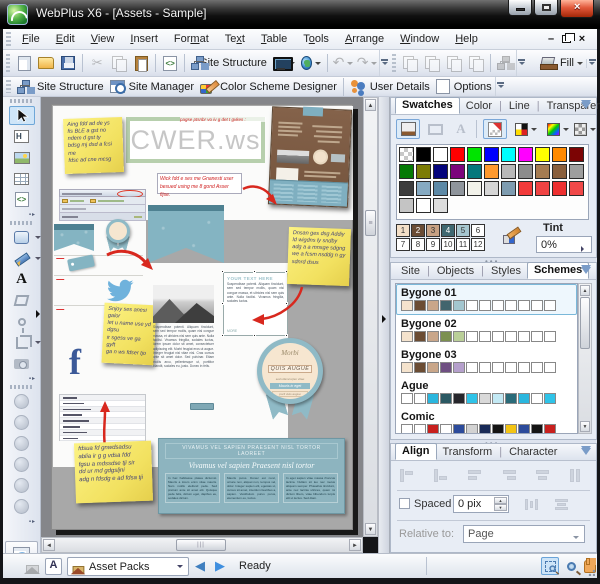 Image resolution: width=600 pixels, height=584 pixels. I want to click on scrollbar-thumb: ≡, so click(370, 223).